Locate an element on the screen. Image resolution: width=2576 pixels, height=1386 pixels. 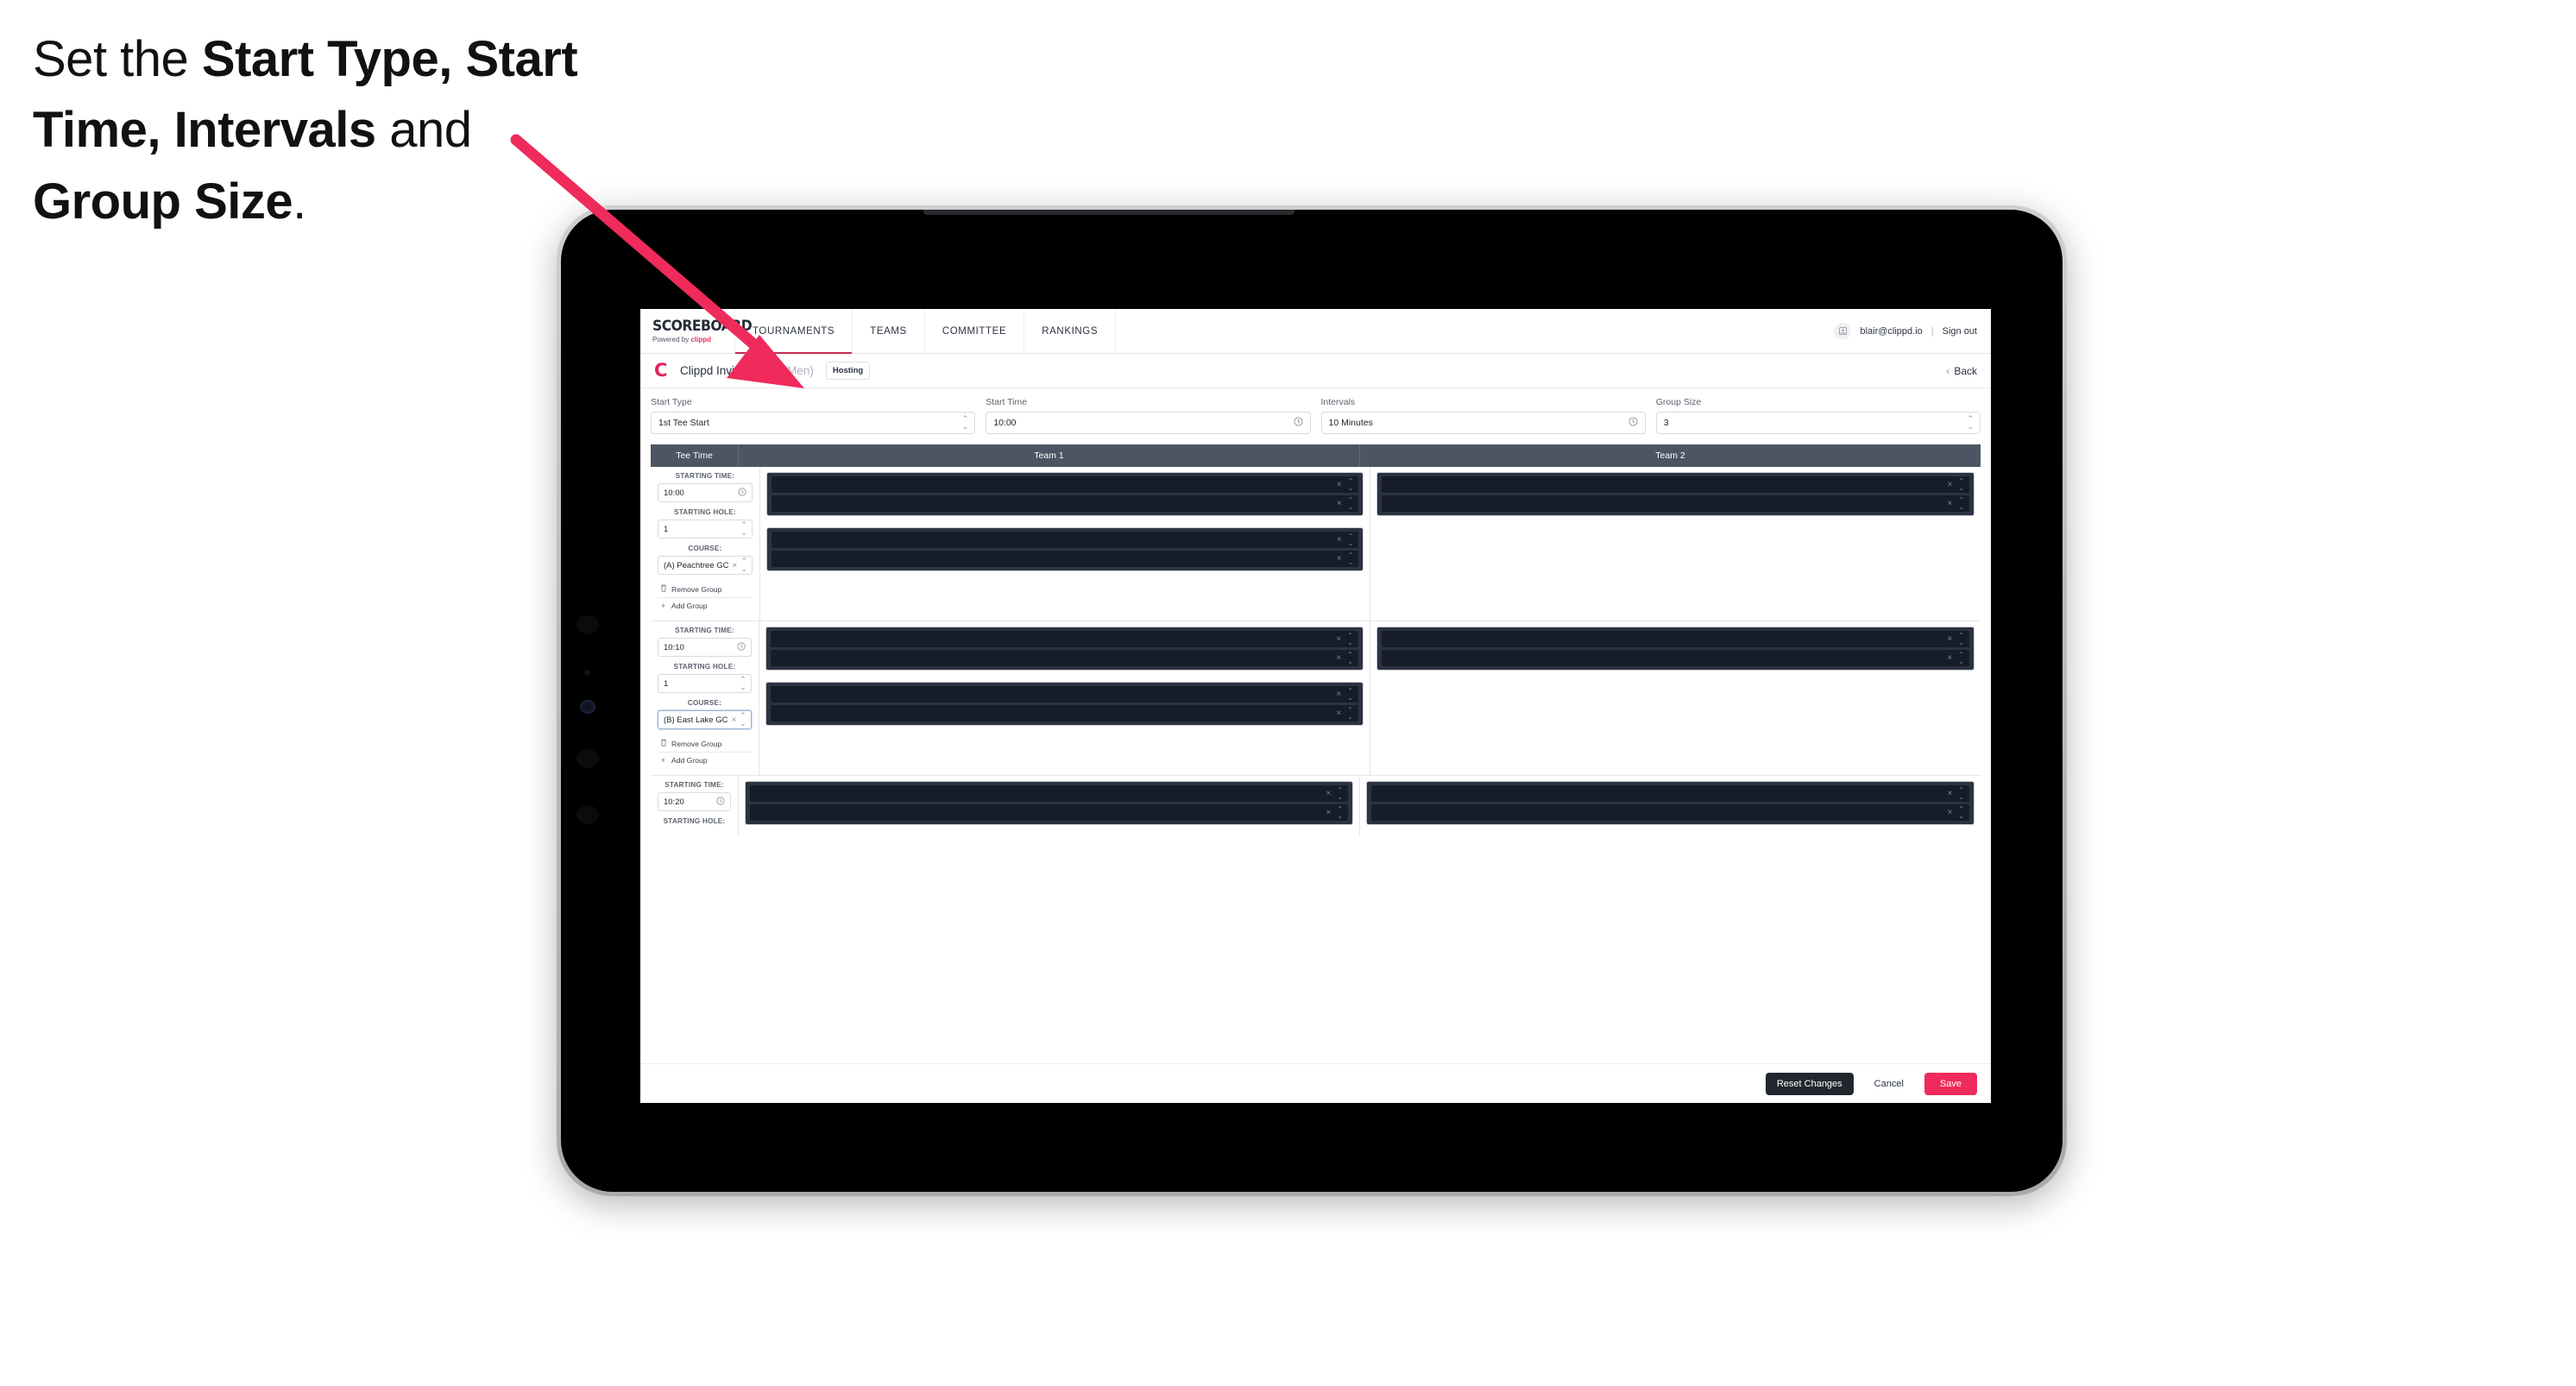
caption-bold-start-type: Start Type, is located at coordinates (326, 59).